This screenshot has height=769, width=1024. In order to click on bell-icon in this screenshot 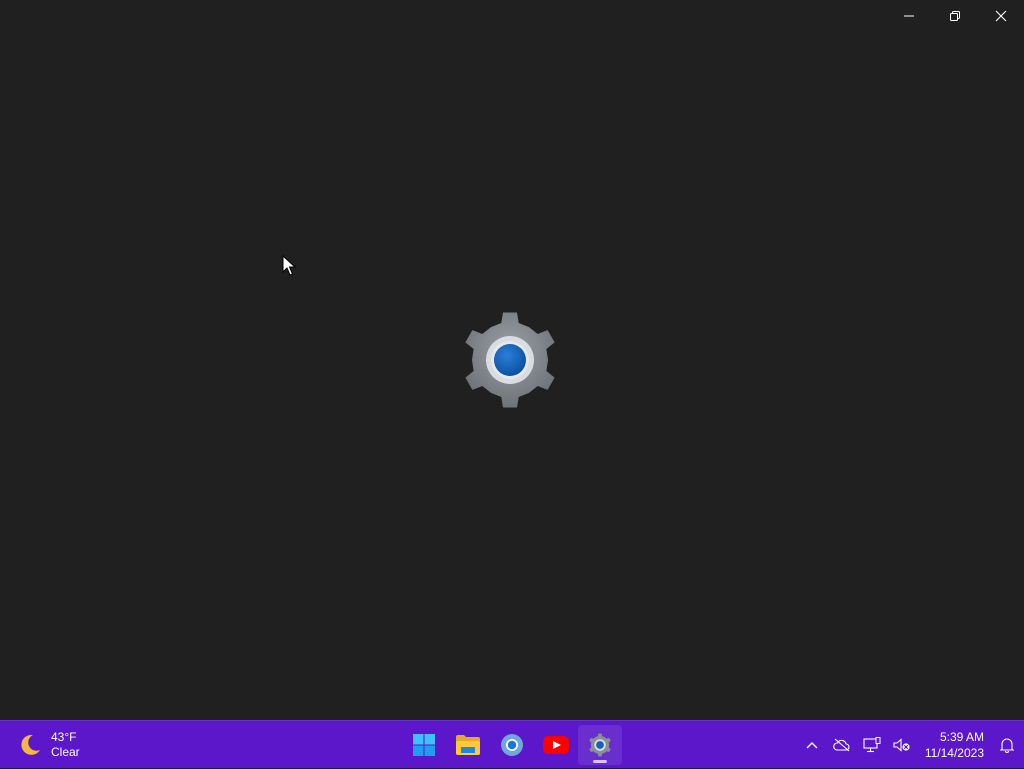, I will do `click(1007, 745)`.